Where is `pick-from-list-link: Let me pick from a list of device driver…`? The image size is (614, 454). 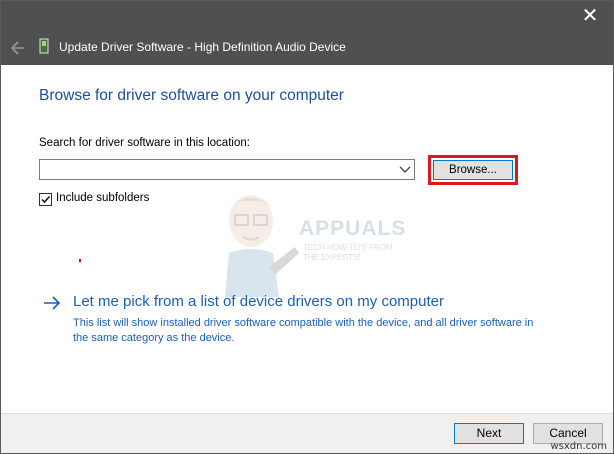 pick-from-list-link: Let me pick from a list of device driver… is located at coordinates (303, 320).